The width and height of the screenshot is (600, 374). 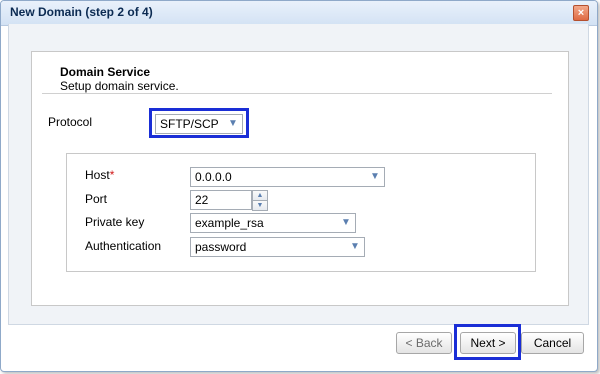 What do you see at coordinates (424, 343) in the screenshot?
I see `back-button: < Back` at bounding box center [424, 343].